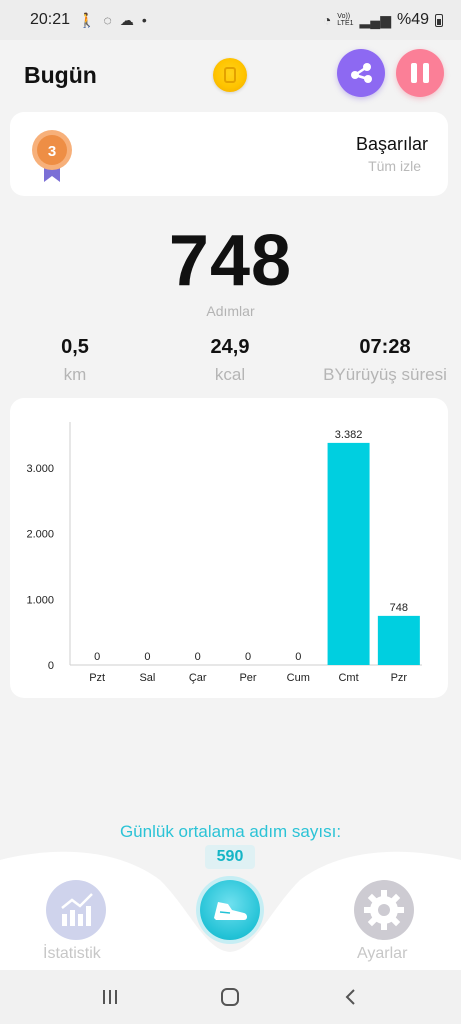  What do you see at coordinates (40, 600) in the screenshot?
I see `y-tick-label: 1.000` at bounding box center [40, 600].